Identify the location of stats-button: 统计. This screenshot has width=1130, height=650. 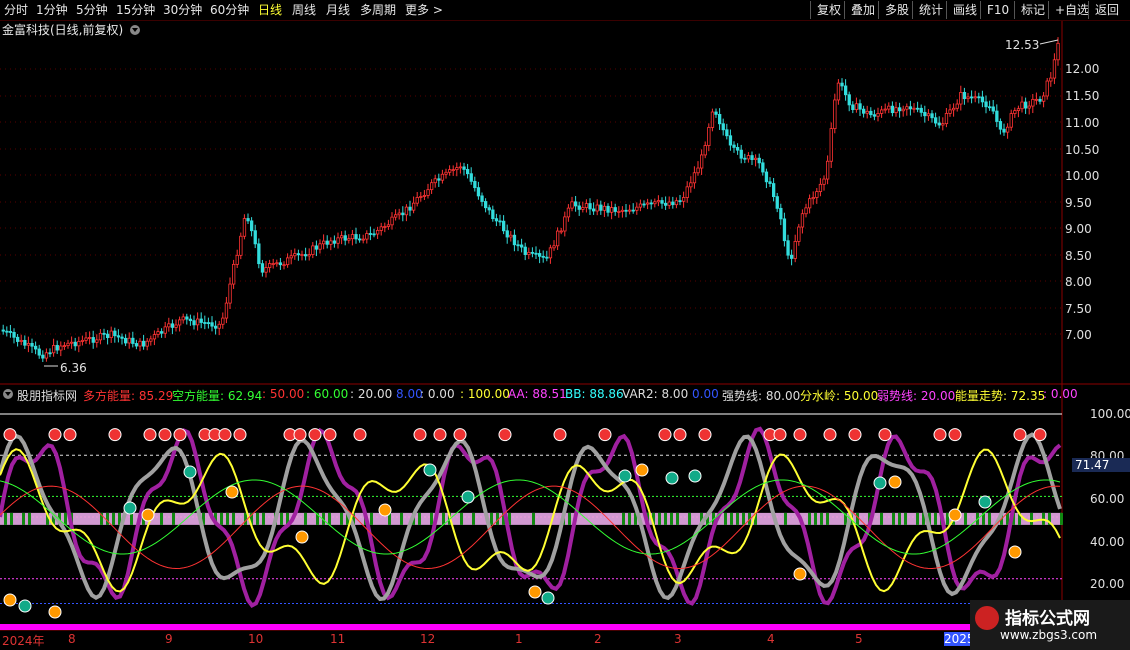
(927, 10).